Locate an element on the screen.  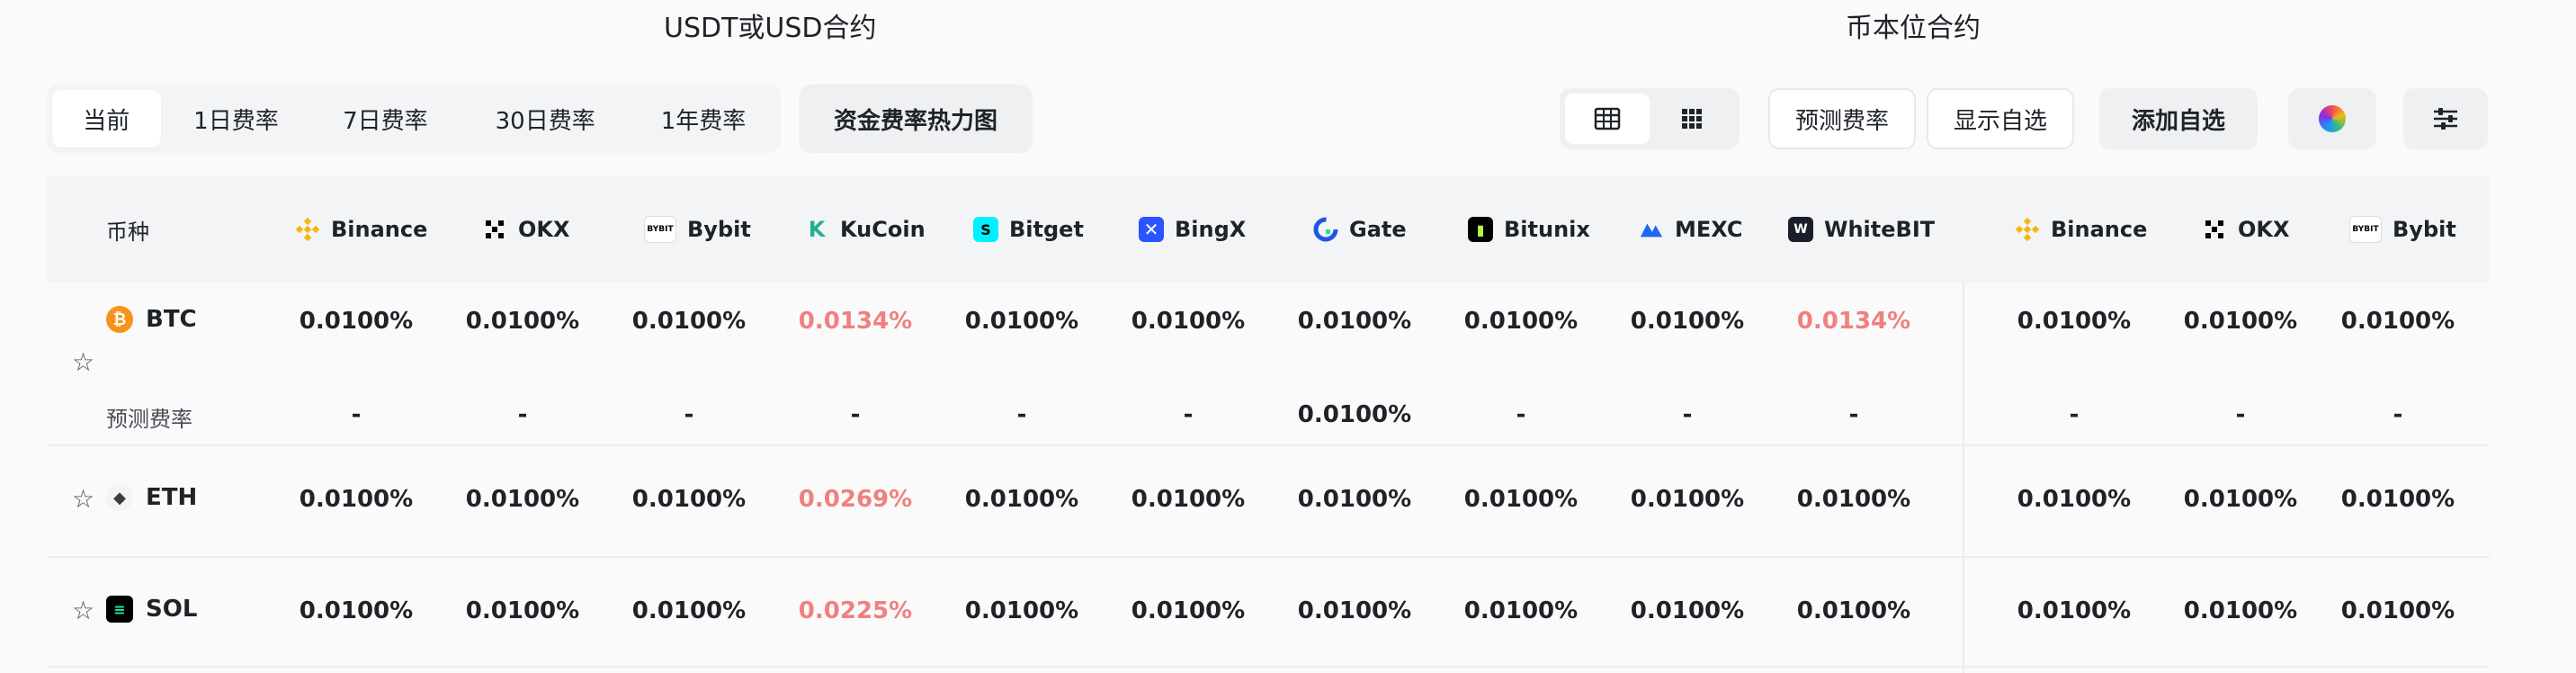
header-binance: Binance is located at coordinates (361, 230).